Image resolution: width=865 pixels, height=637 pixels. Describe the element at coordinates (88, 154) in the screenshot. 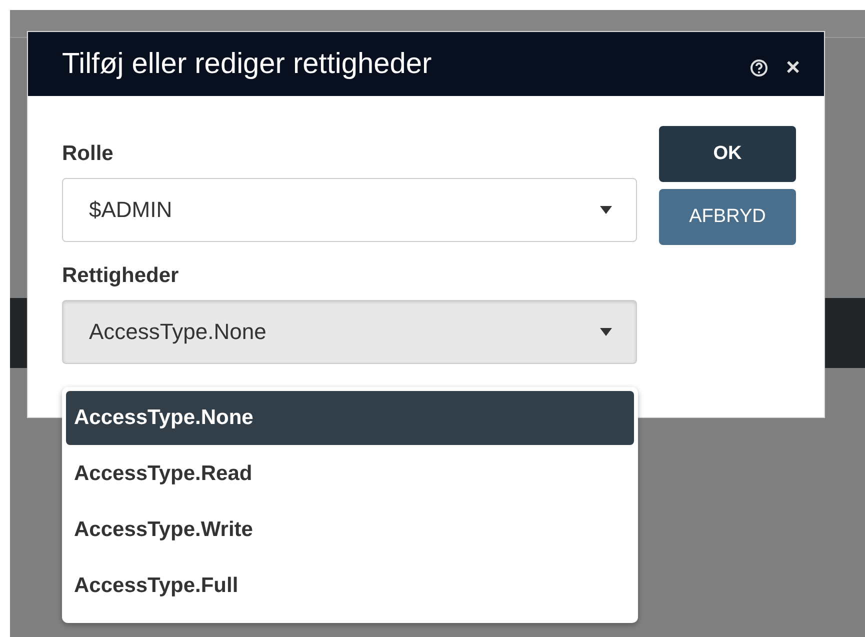

I see `field-label: Rolle` at that location.